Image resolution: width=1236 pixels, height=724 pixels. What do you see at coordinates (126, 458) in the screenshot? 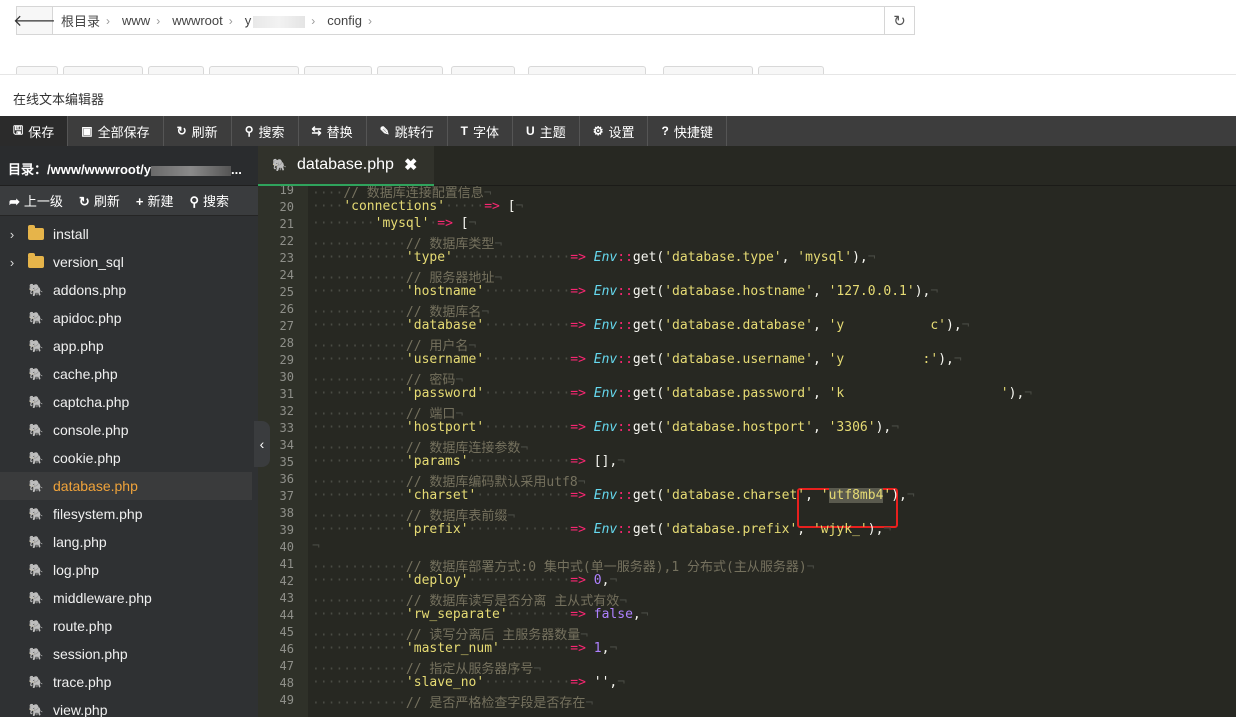
I see `file-list-item: 🐘 cookie.php` at bounding box center [126, 458].